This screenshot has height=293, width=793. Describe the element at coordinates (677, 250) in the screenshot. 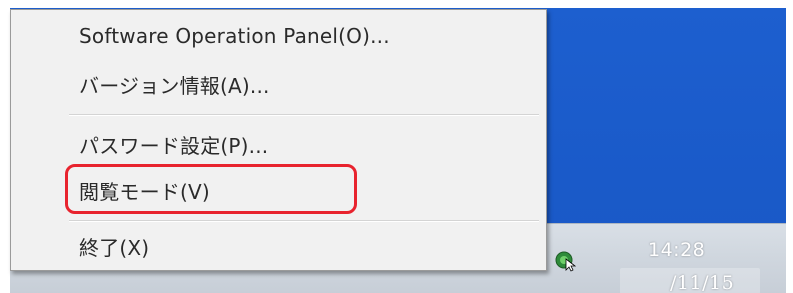

I see `clock-time: 14:28` at that location.